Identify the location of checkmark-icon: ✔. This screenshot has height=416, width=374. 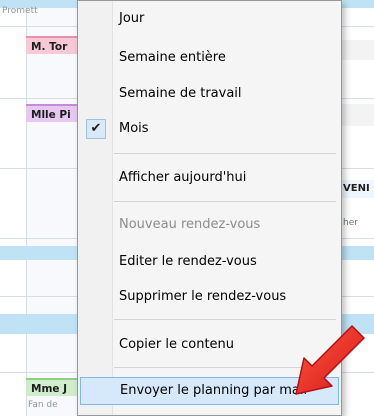
(96, 129).